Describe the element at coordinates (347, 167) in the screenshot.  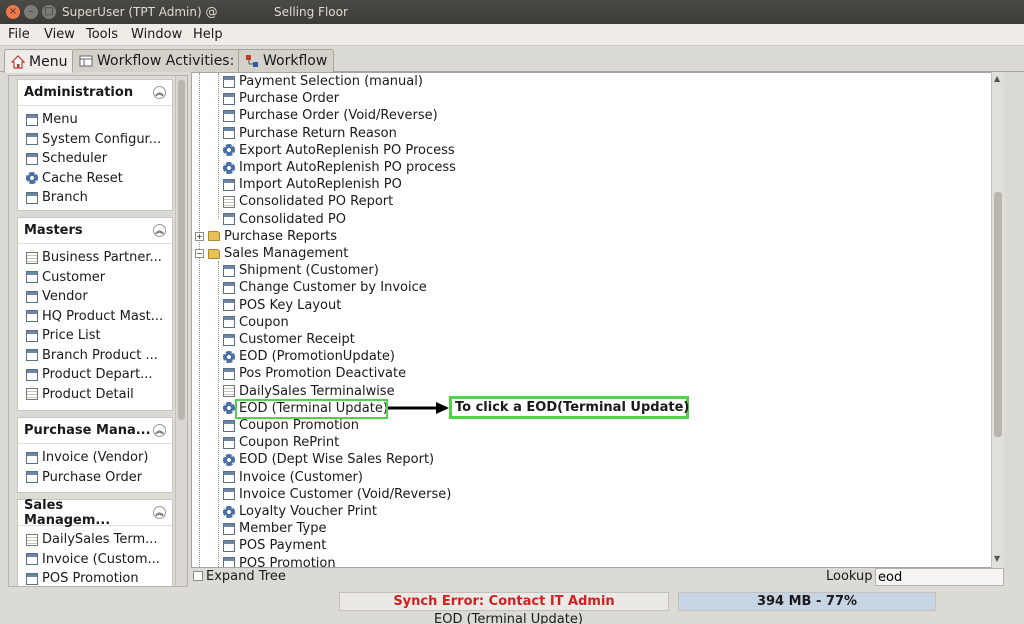
I see `tree-item-label: Import AutoReplenish PO process` at that location.